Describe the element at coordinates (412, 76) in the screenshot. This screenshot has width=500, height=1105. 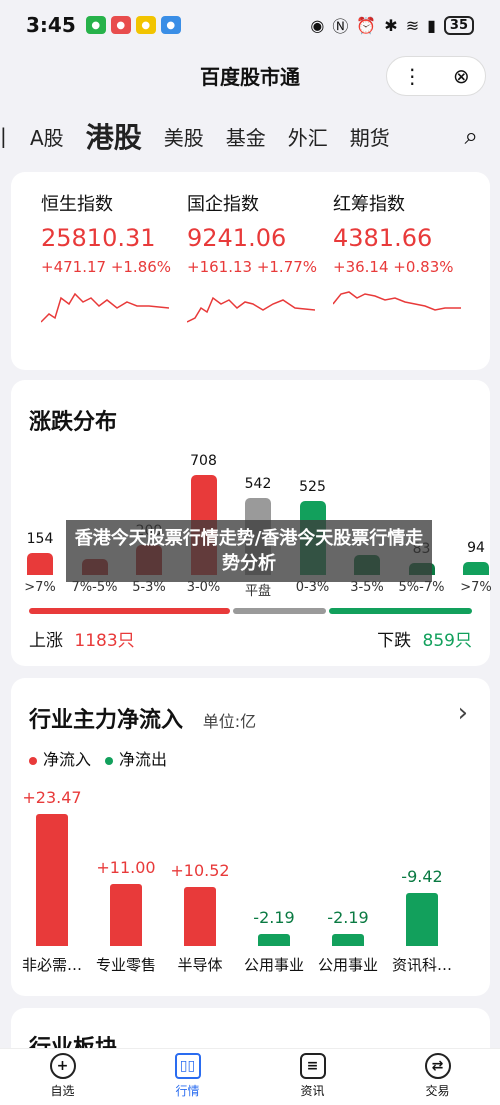
I see `more-dots-icon: ⋮` at that location.